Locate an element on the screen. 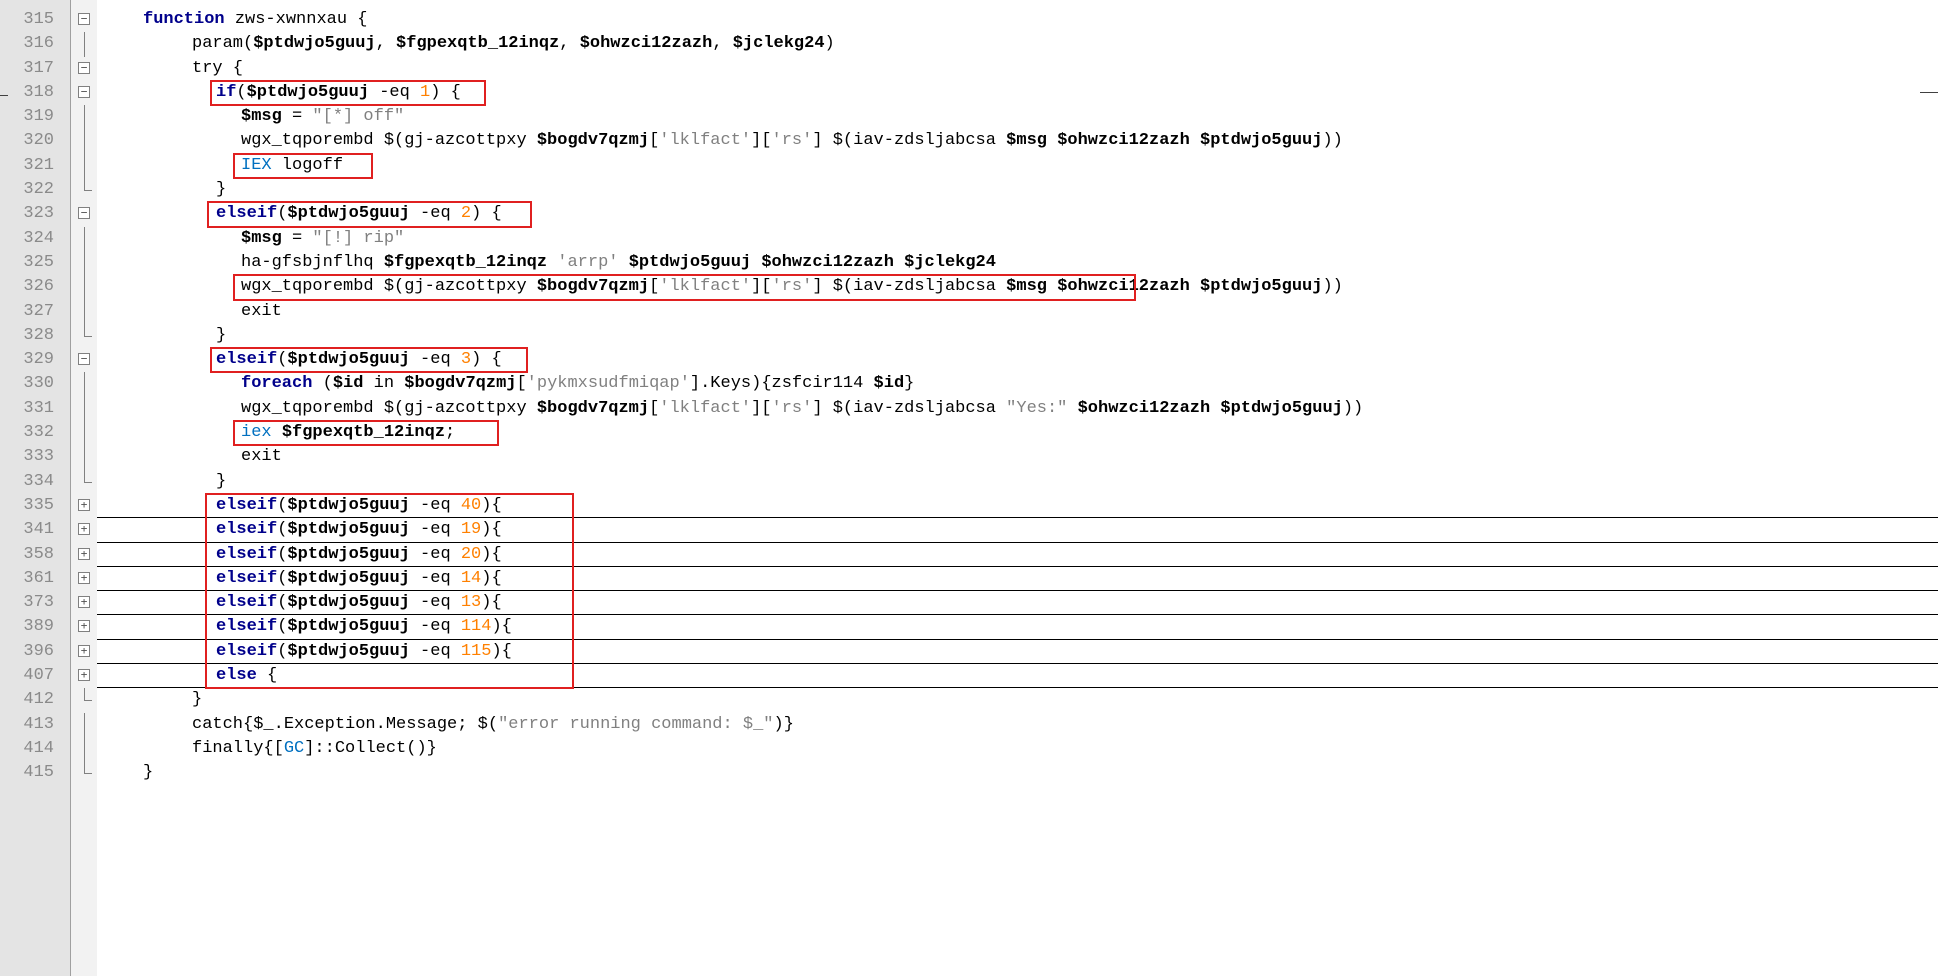 This screenshot has height=976, width=1938. token-cmd: GC is located at coordinates (294, 748).